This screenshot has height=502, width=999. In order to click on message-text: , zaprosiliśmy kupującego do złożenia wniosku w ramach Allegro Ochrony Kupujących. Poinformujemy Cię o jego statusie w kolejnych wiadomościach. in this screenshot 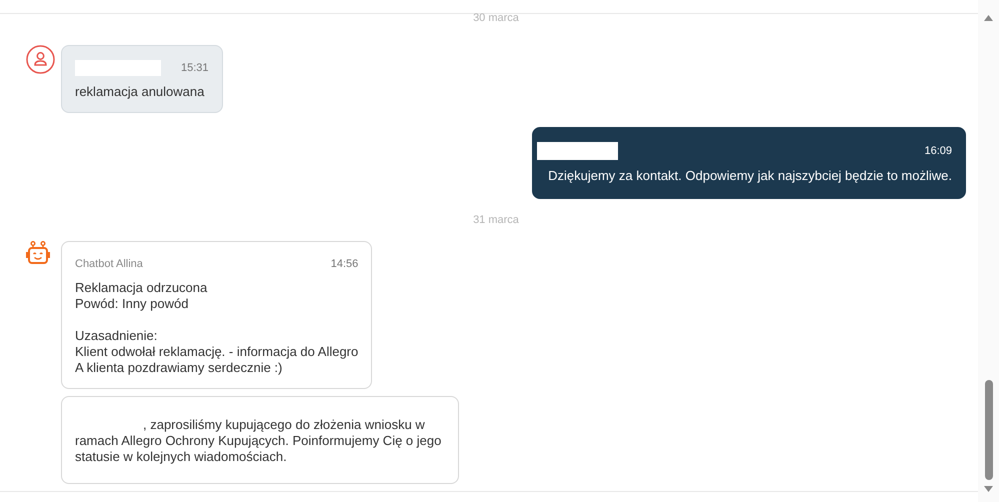, I will do `click(258, 441)`.